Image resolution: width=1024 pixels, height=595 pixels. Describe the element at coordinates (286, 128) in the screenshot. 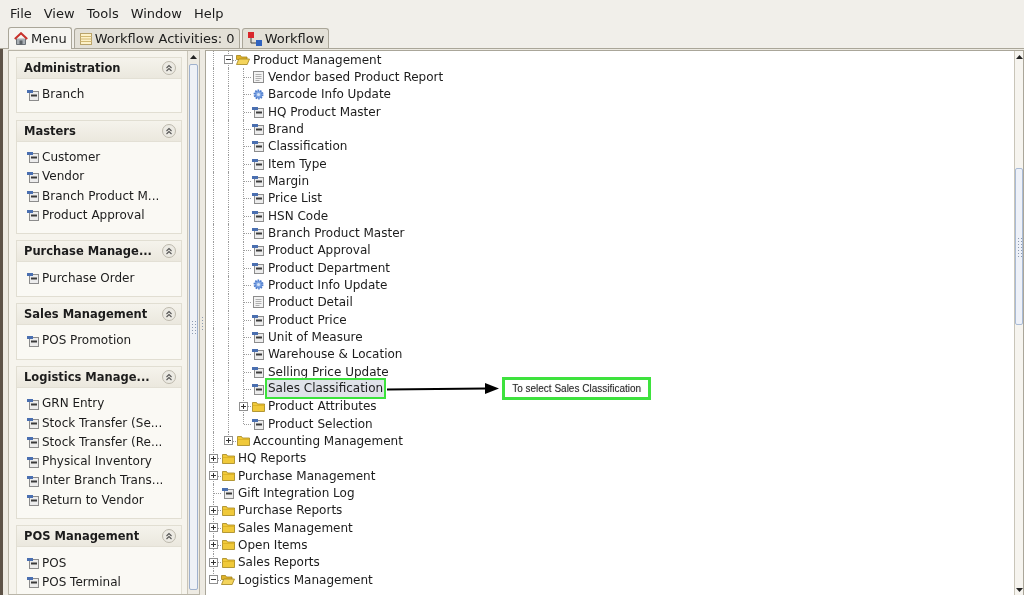

I see `tree-item: Brand` at that location.